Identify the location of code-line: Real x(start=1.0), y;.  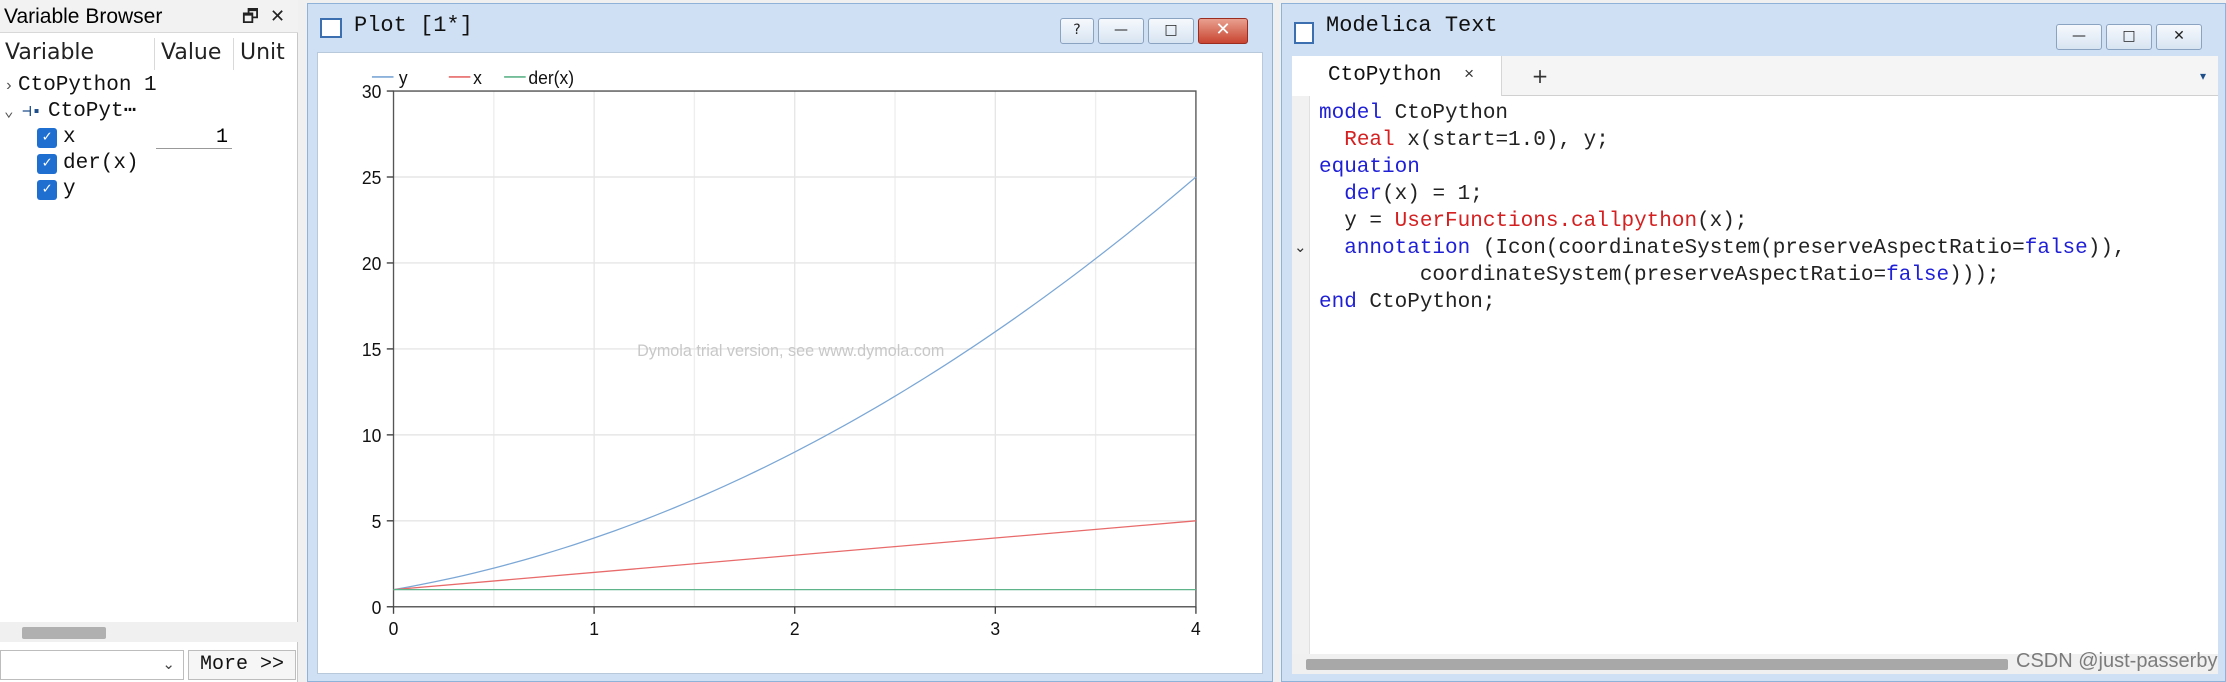
(1464, 140).